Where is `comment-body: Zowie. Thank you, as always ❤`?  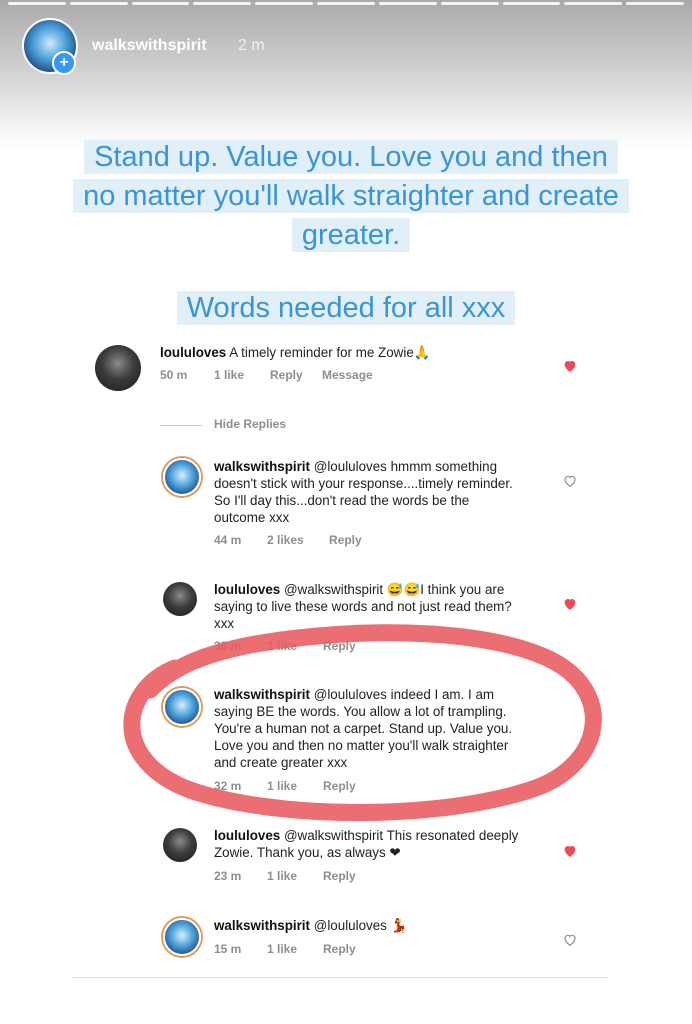
comment-body: Zowie. Thank you, as always ❤ is located at coordinates (307, 852).